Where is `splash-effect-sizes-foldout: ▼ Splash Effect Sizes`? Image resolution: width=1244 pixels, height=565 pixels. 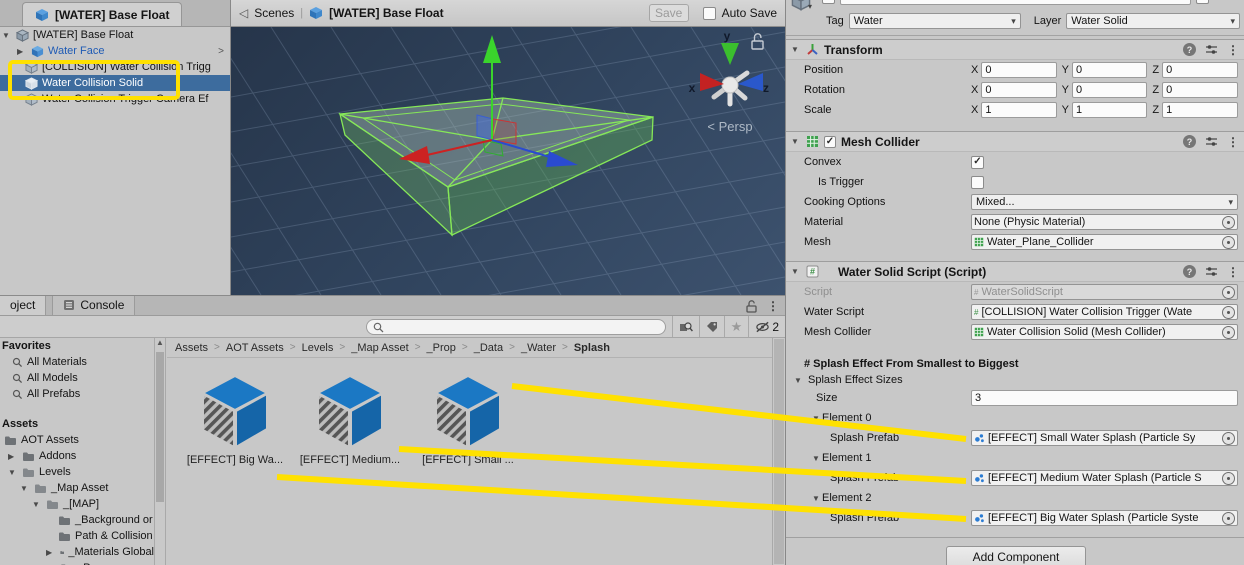 splash-effect-sizes-foldout: ▼ Splash Effect Sizes is located at coordinates (1015, 380).